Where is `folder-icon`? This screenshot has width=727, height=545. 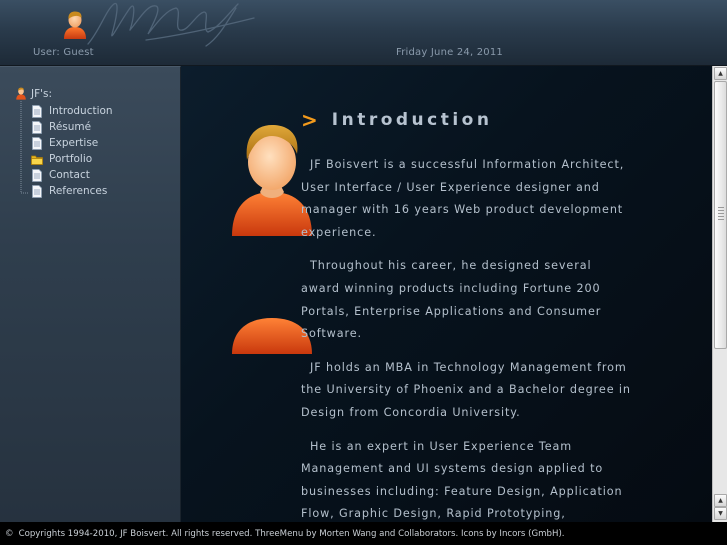 folder-icon is located at coordinates (37, 160).